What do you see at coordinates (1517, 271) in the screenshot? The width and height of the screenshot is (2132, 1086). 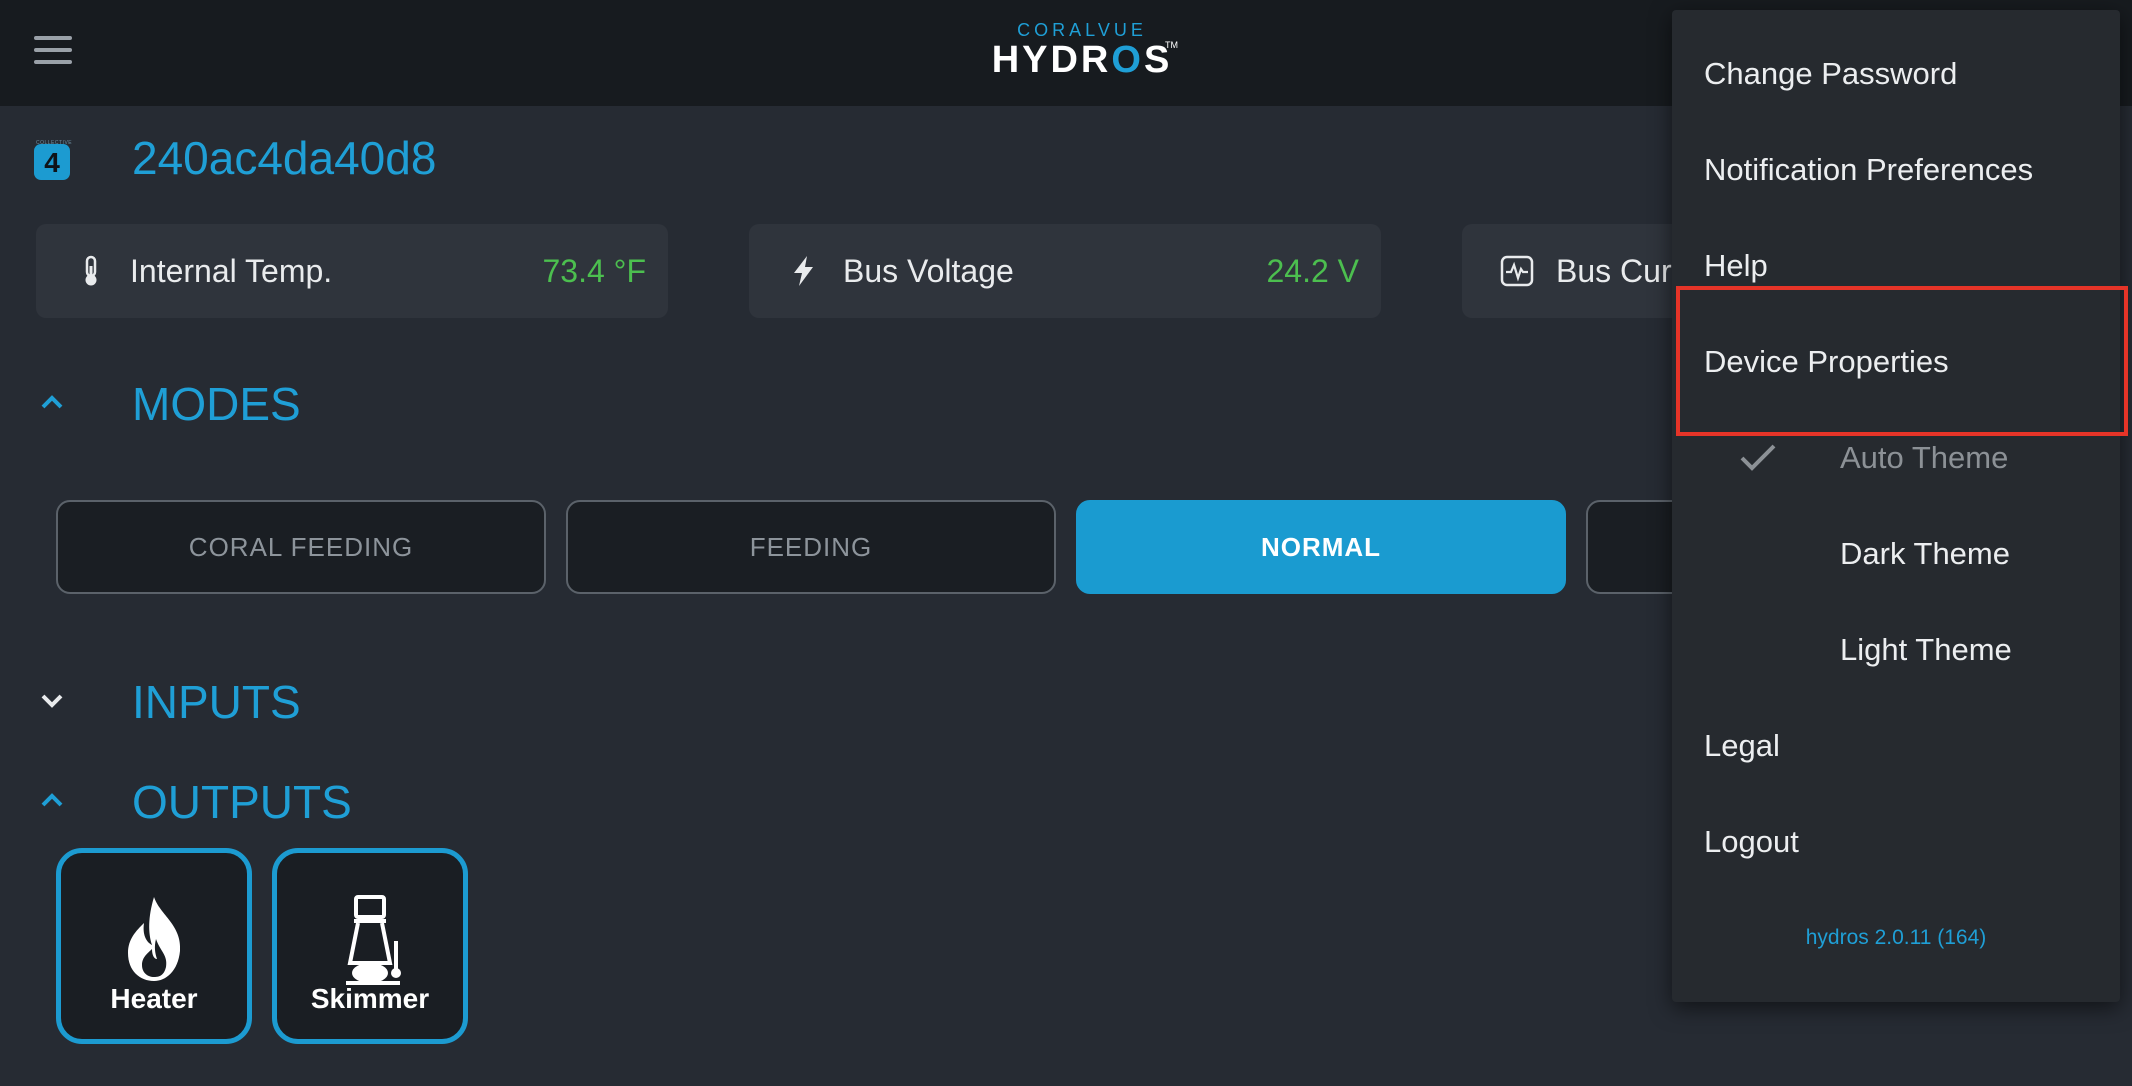 I see `pulse-monitor-icon` at bounding box center [1517, 271].